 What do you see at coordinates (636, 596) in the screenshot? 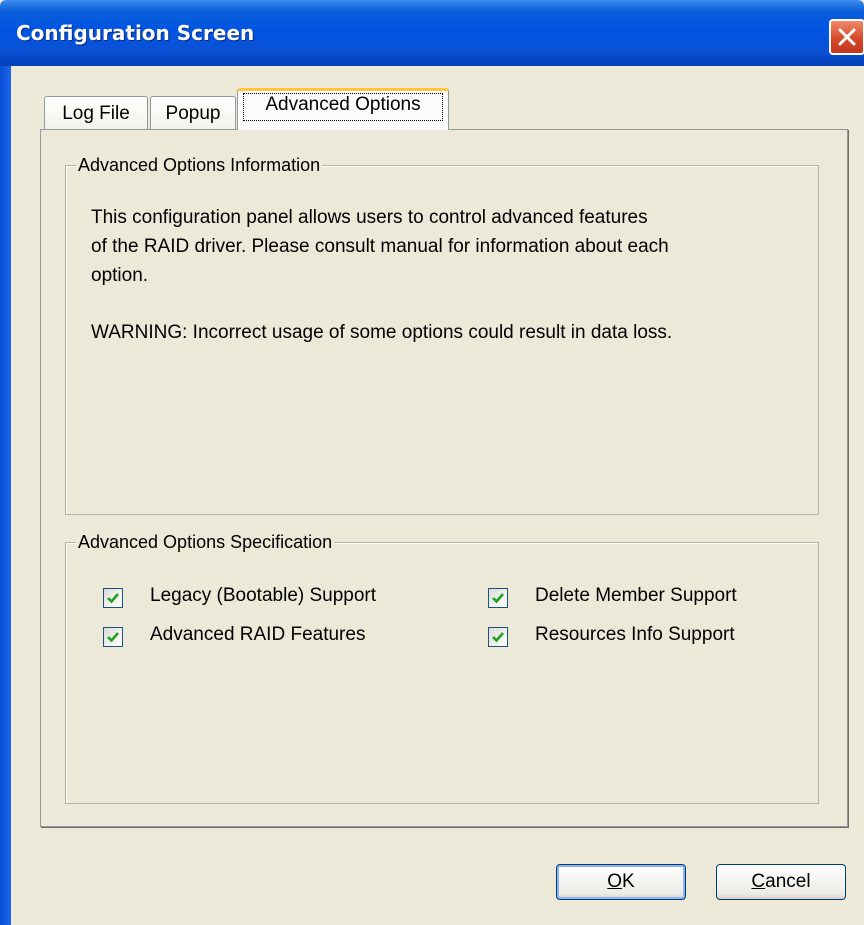
I see `checkbox-label: Delete Member Support` at bounding box center [636, 596].